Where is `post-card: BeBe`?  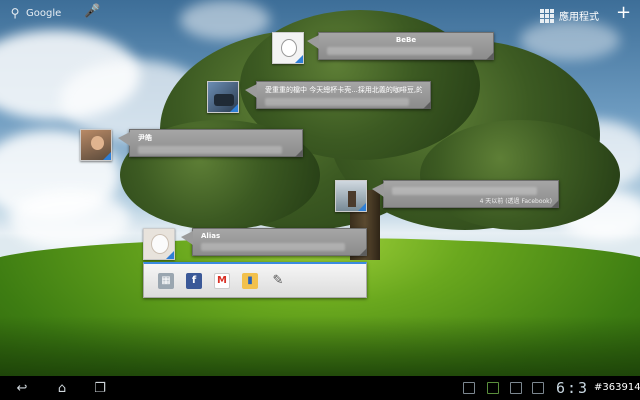
post-card: BeBe is located at coordinates (400, 46).